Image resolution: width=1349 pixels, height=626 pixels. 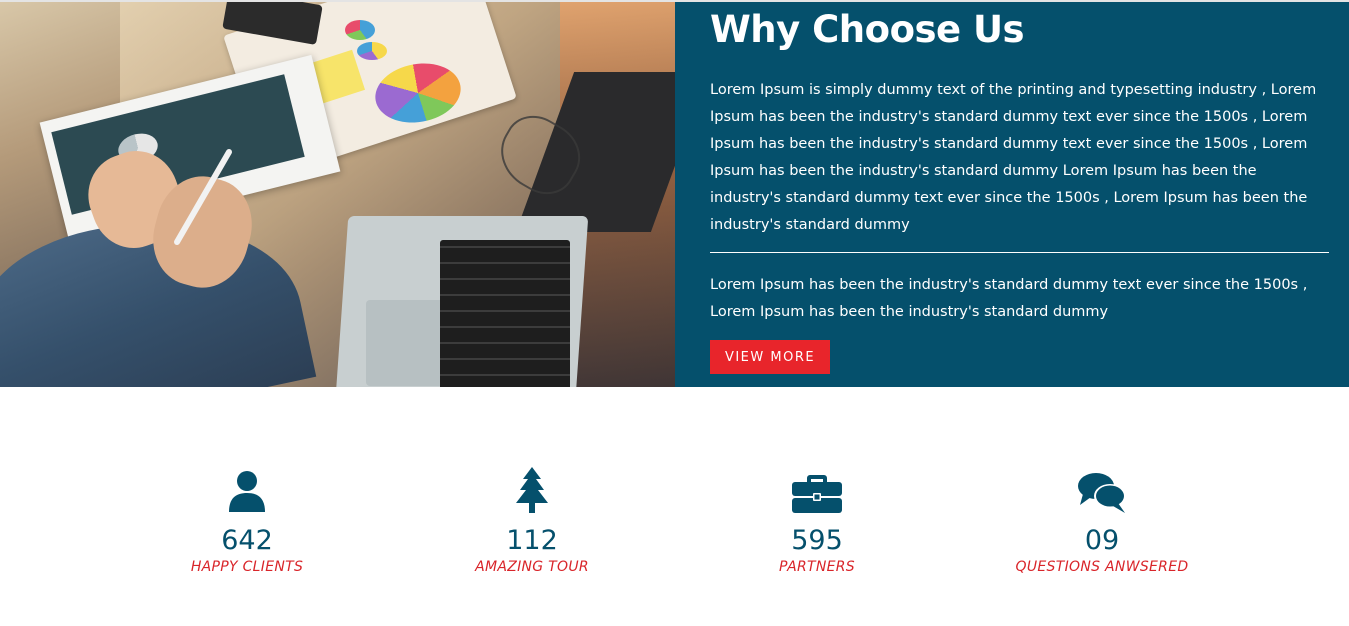 I want to click on stat-label: AMAZING TOUR, so click(x=532, y=567).